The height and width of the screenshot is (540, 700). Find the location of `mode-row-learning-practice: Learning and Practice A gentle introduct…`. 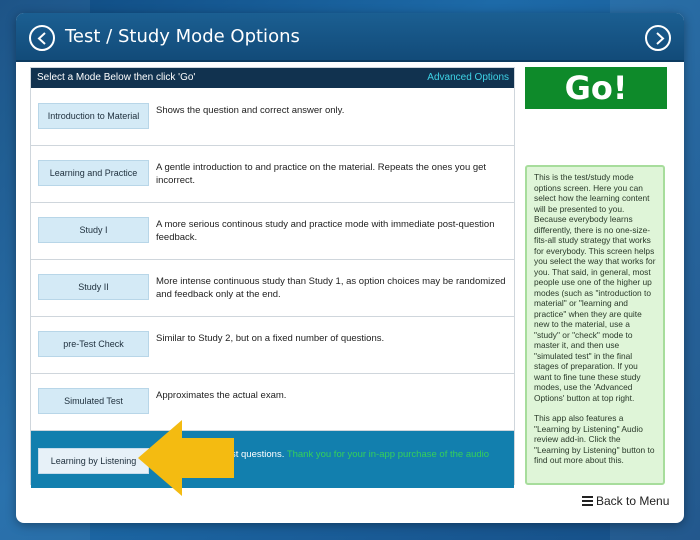

mode-row-learning-practice: Learning and Practice A gentle introduct… is located at coordinates (272, 174).